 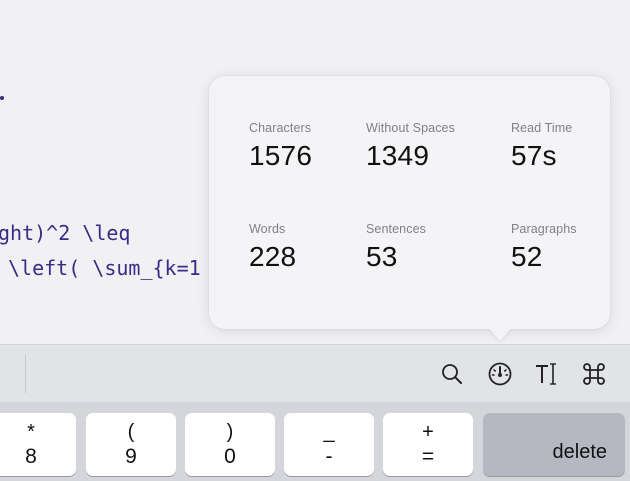 I want to click on code-line: \left( \sum_{k=1, so click(x=104, y=268).